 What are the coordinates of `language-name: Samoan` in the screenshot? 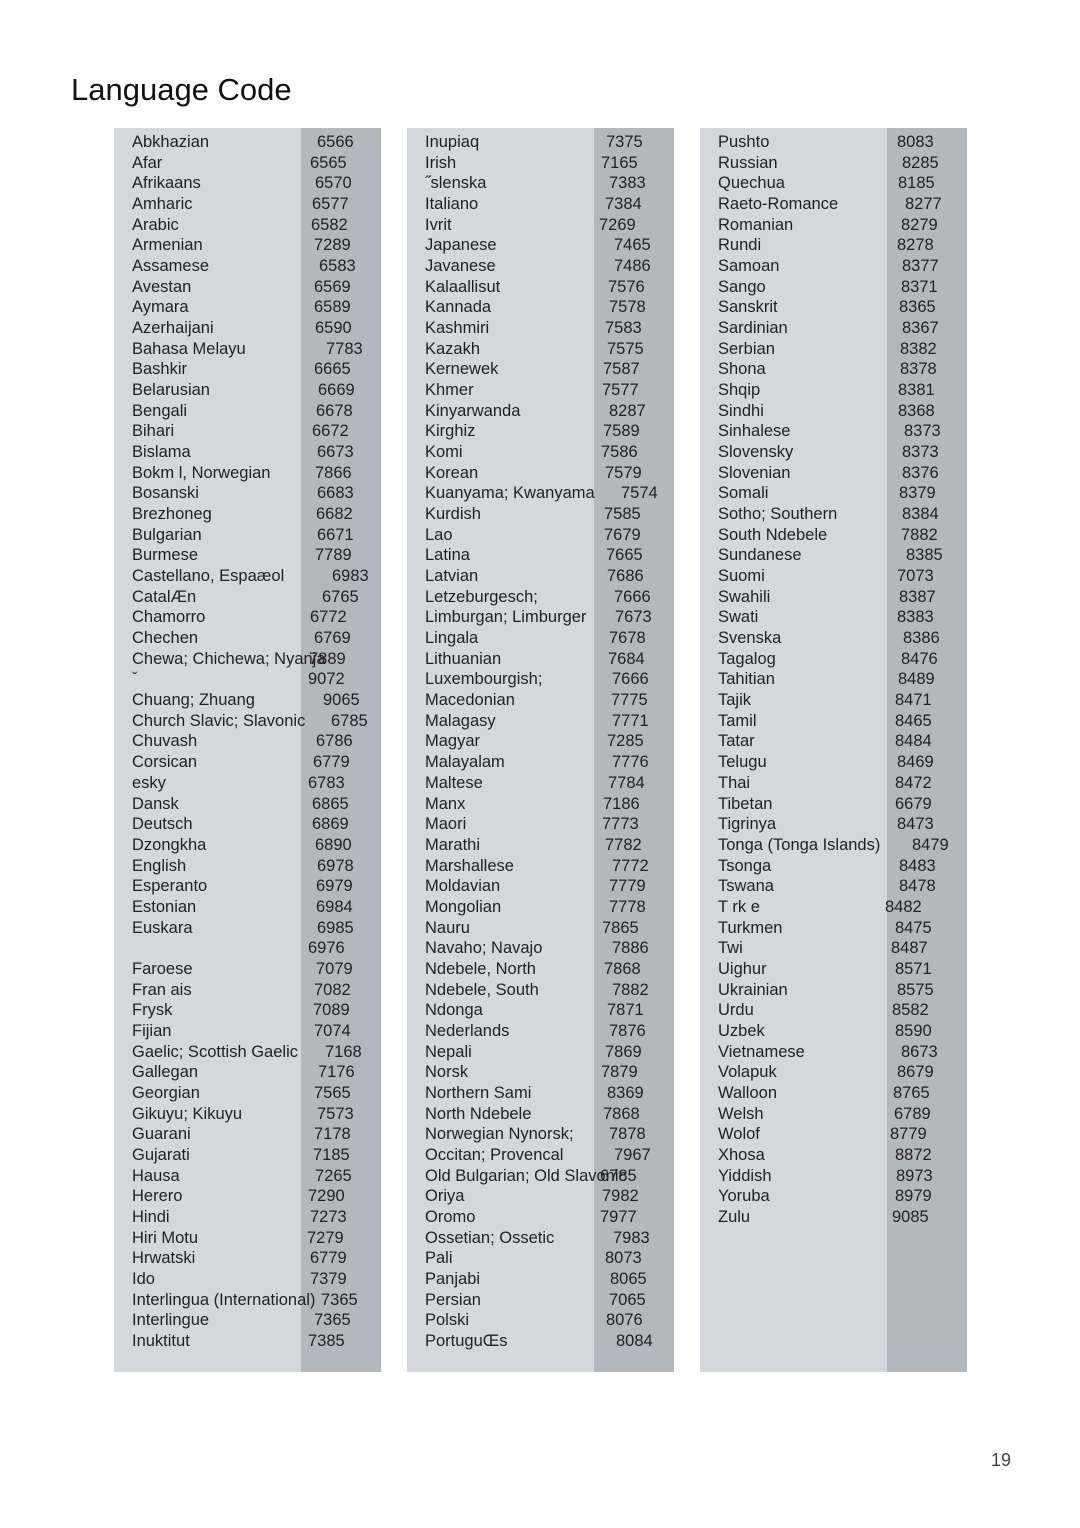 It's located at (749, 266).